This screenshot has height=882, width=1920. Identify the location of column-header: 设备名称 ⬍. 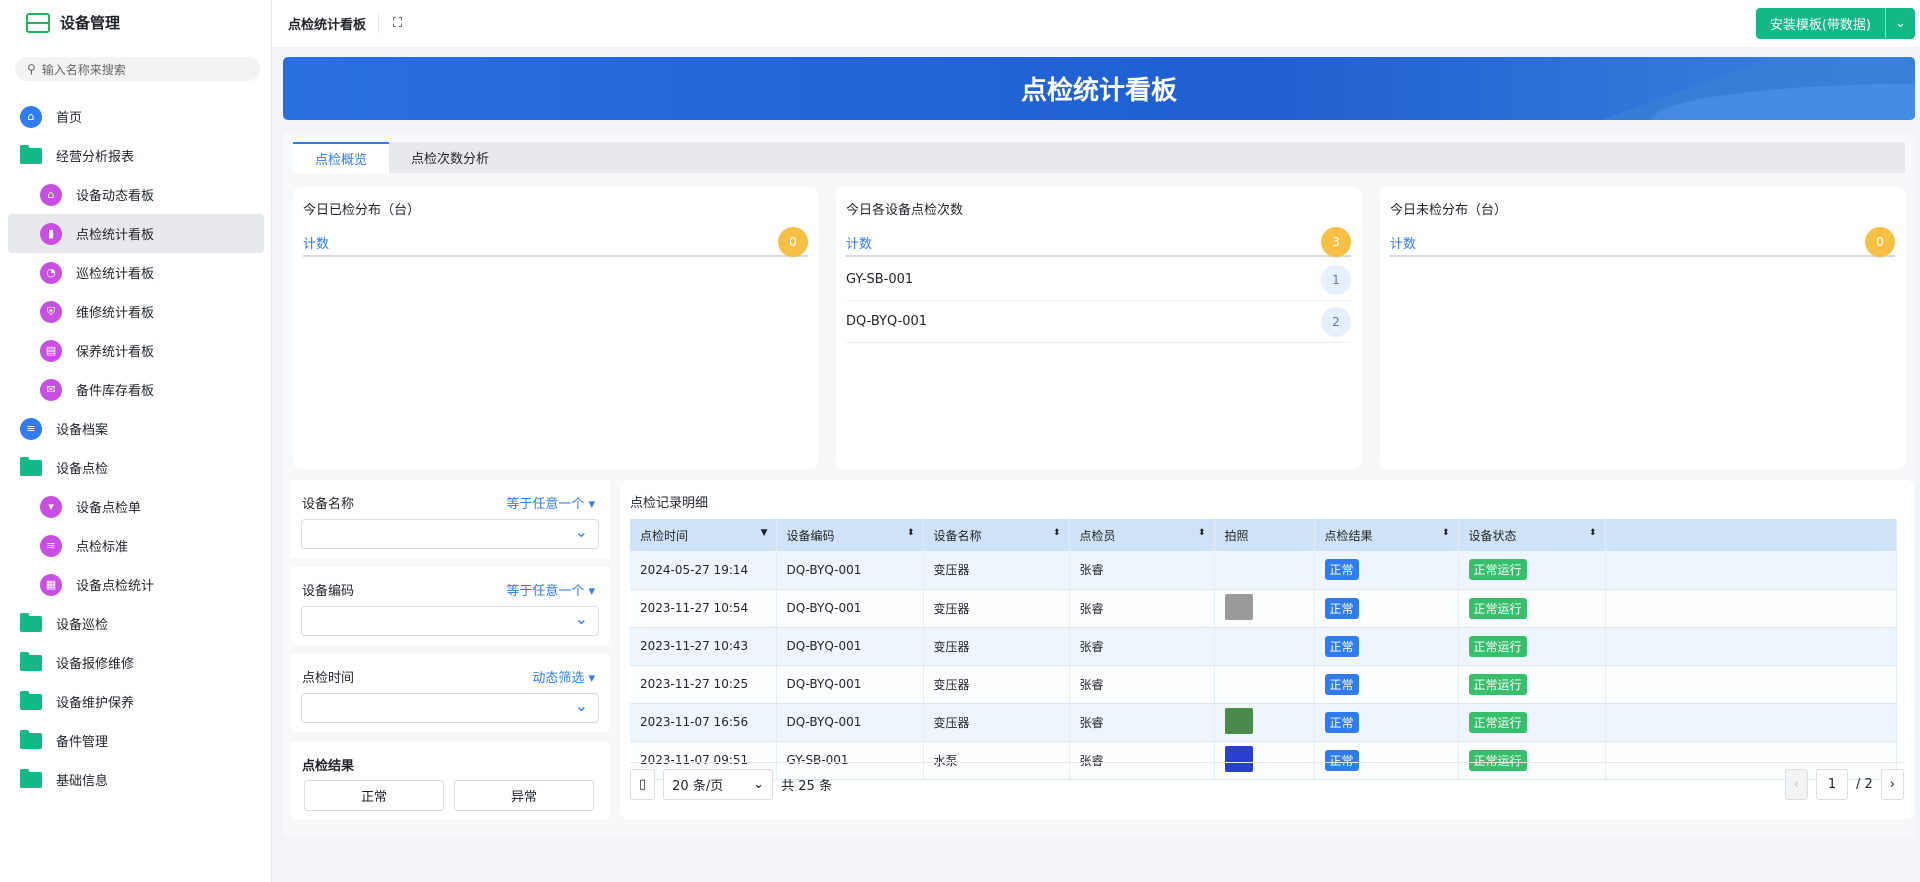
(996, 535).